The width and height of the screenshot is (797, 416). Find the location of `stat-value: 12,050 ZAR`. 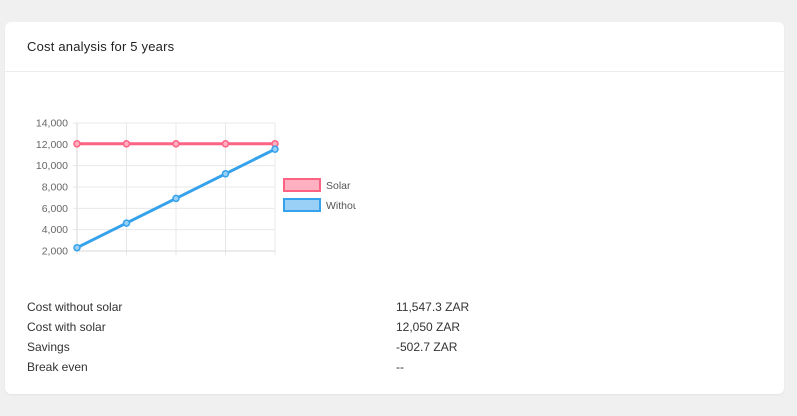

stat-value: 12,050 ZAR is located at coordinates (428, 327).